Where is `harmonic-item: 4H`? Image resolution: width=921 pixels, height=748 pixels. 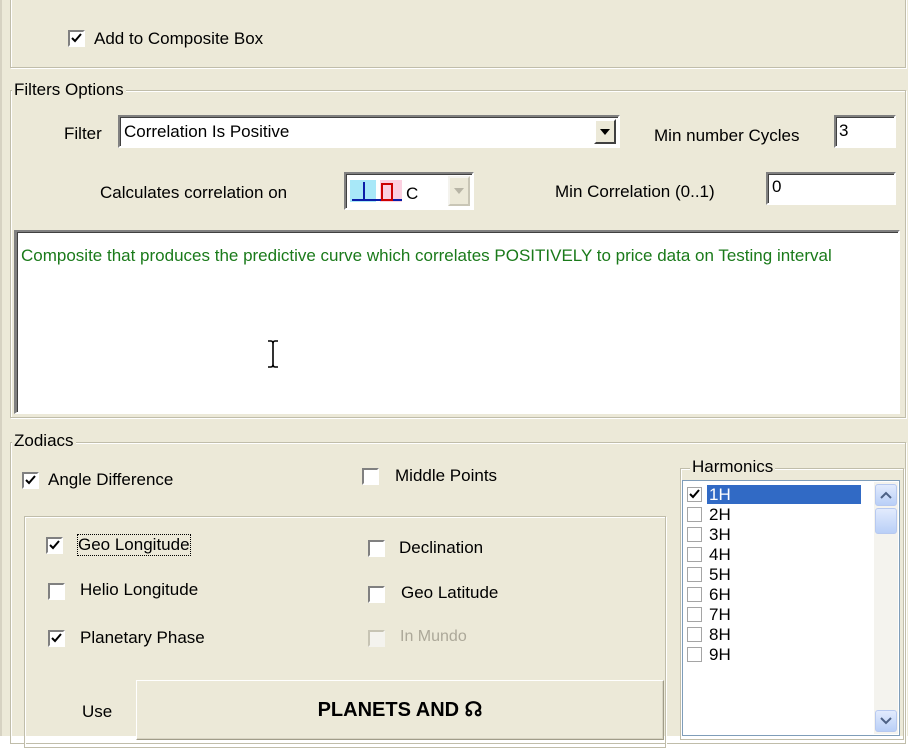 harmonic-item: 4H is located at coordinates (773, 554).